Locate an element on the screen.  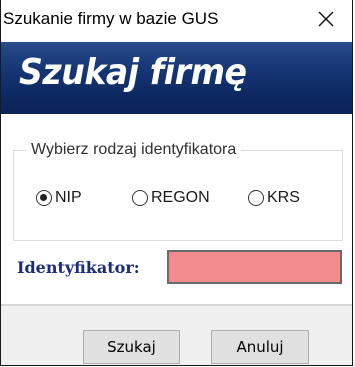
title-bar: Szukanie firmy w bazie GUS is located at coordinates (176, 21).